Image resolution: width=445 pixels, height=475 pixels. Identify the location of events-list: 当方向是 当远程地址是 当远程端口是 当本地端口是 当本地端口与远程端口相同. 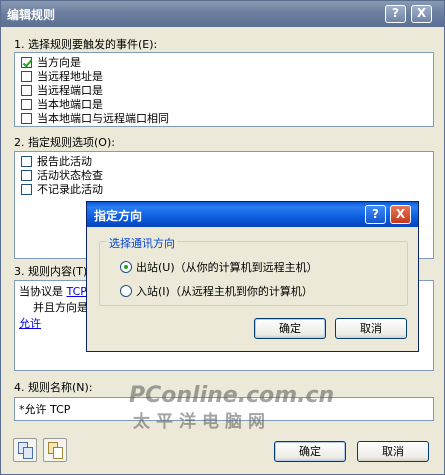
(224, 89).